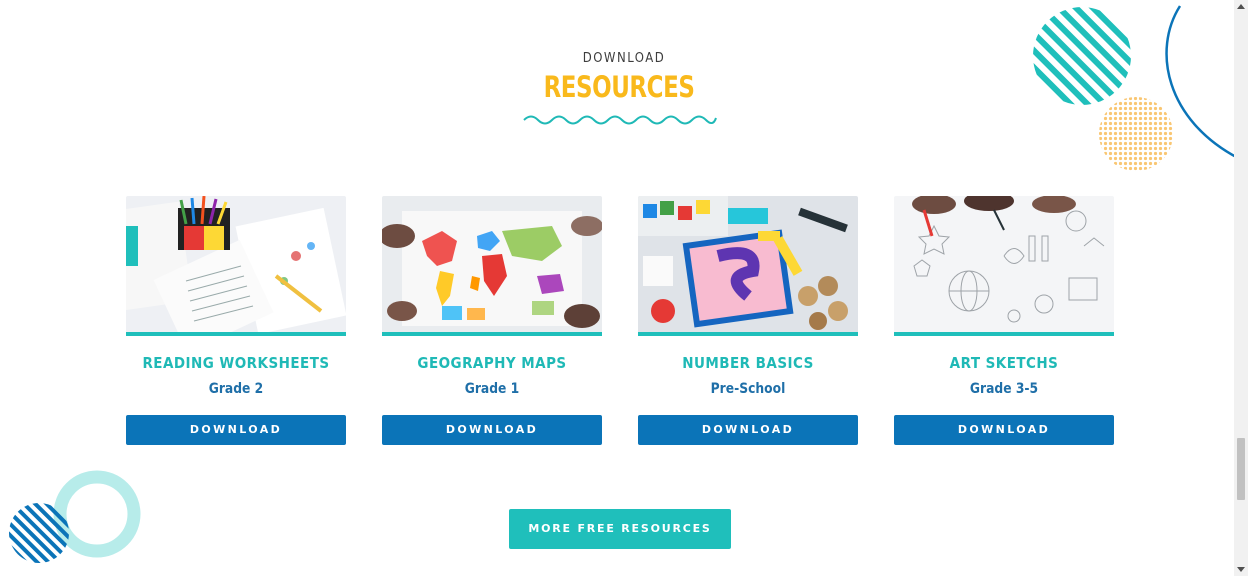 This screenshot has height=576, width=1248. I want to click on card-grade: Grade 3-5, so click(1004, 389).